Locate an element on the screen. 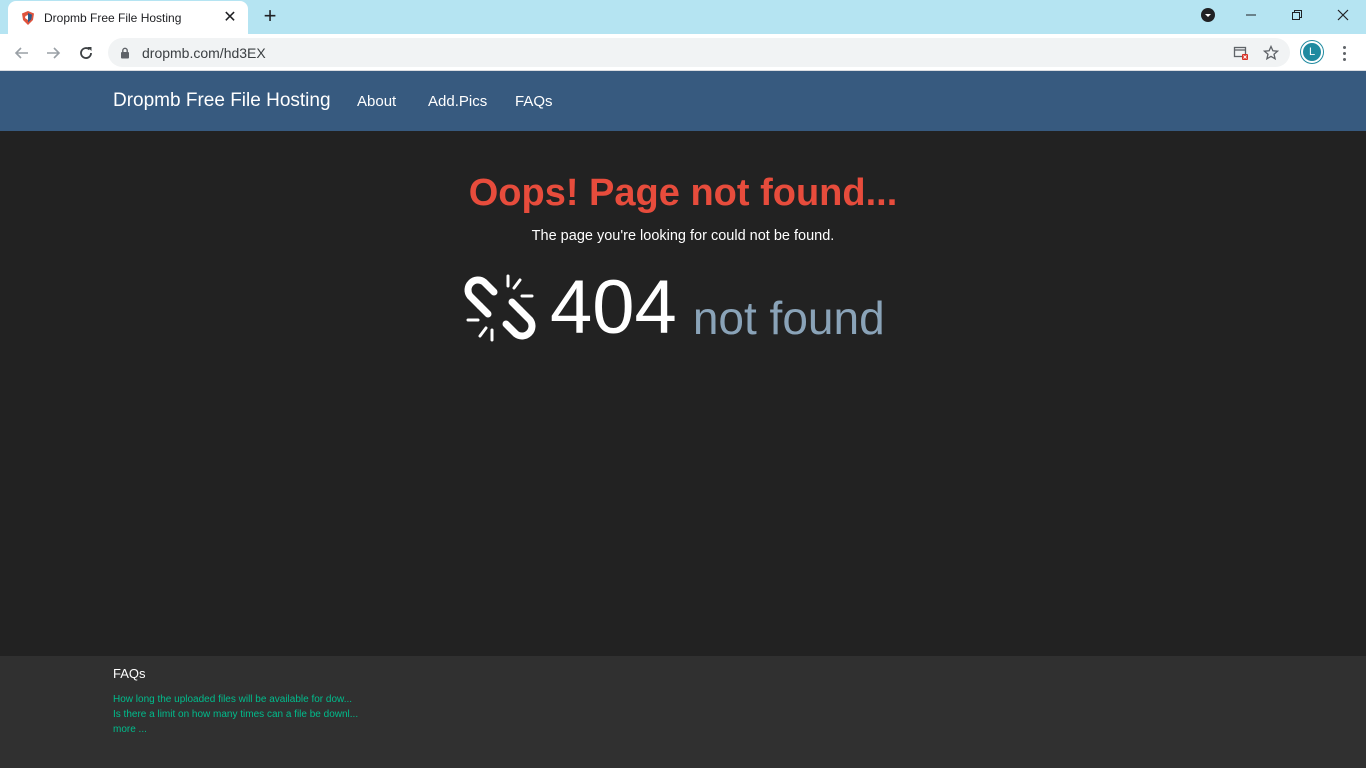  lock-icon is located at coordinates (127, 53).